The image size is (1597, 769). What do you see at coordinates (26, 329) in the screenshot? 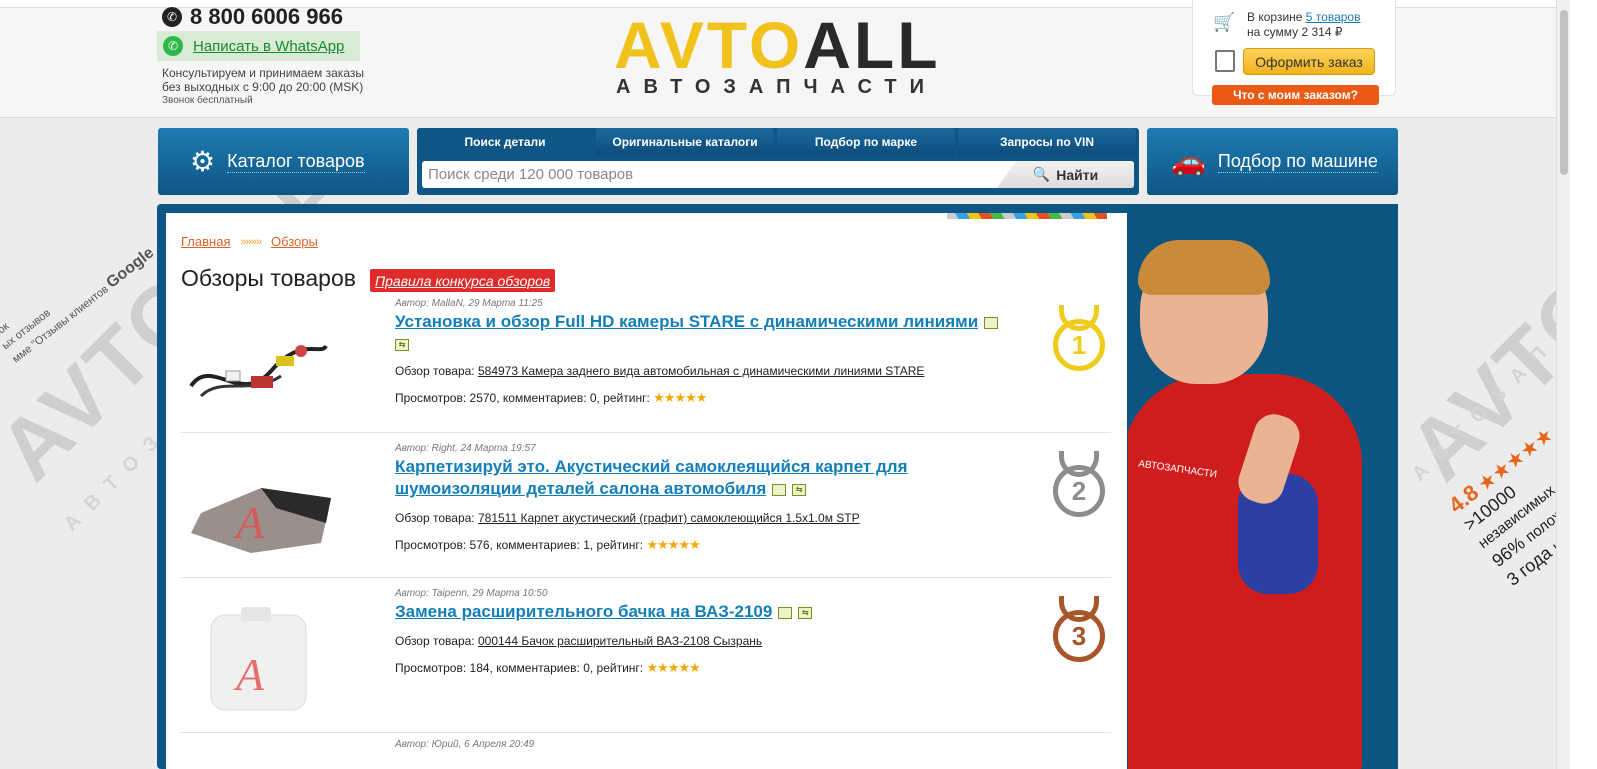
I see `google-reviews-line: ых отзывов` at bounding box center [26, 329].